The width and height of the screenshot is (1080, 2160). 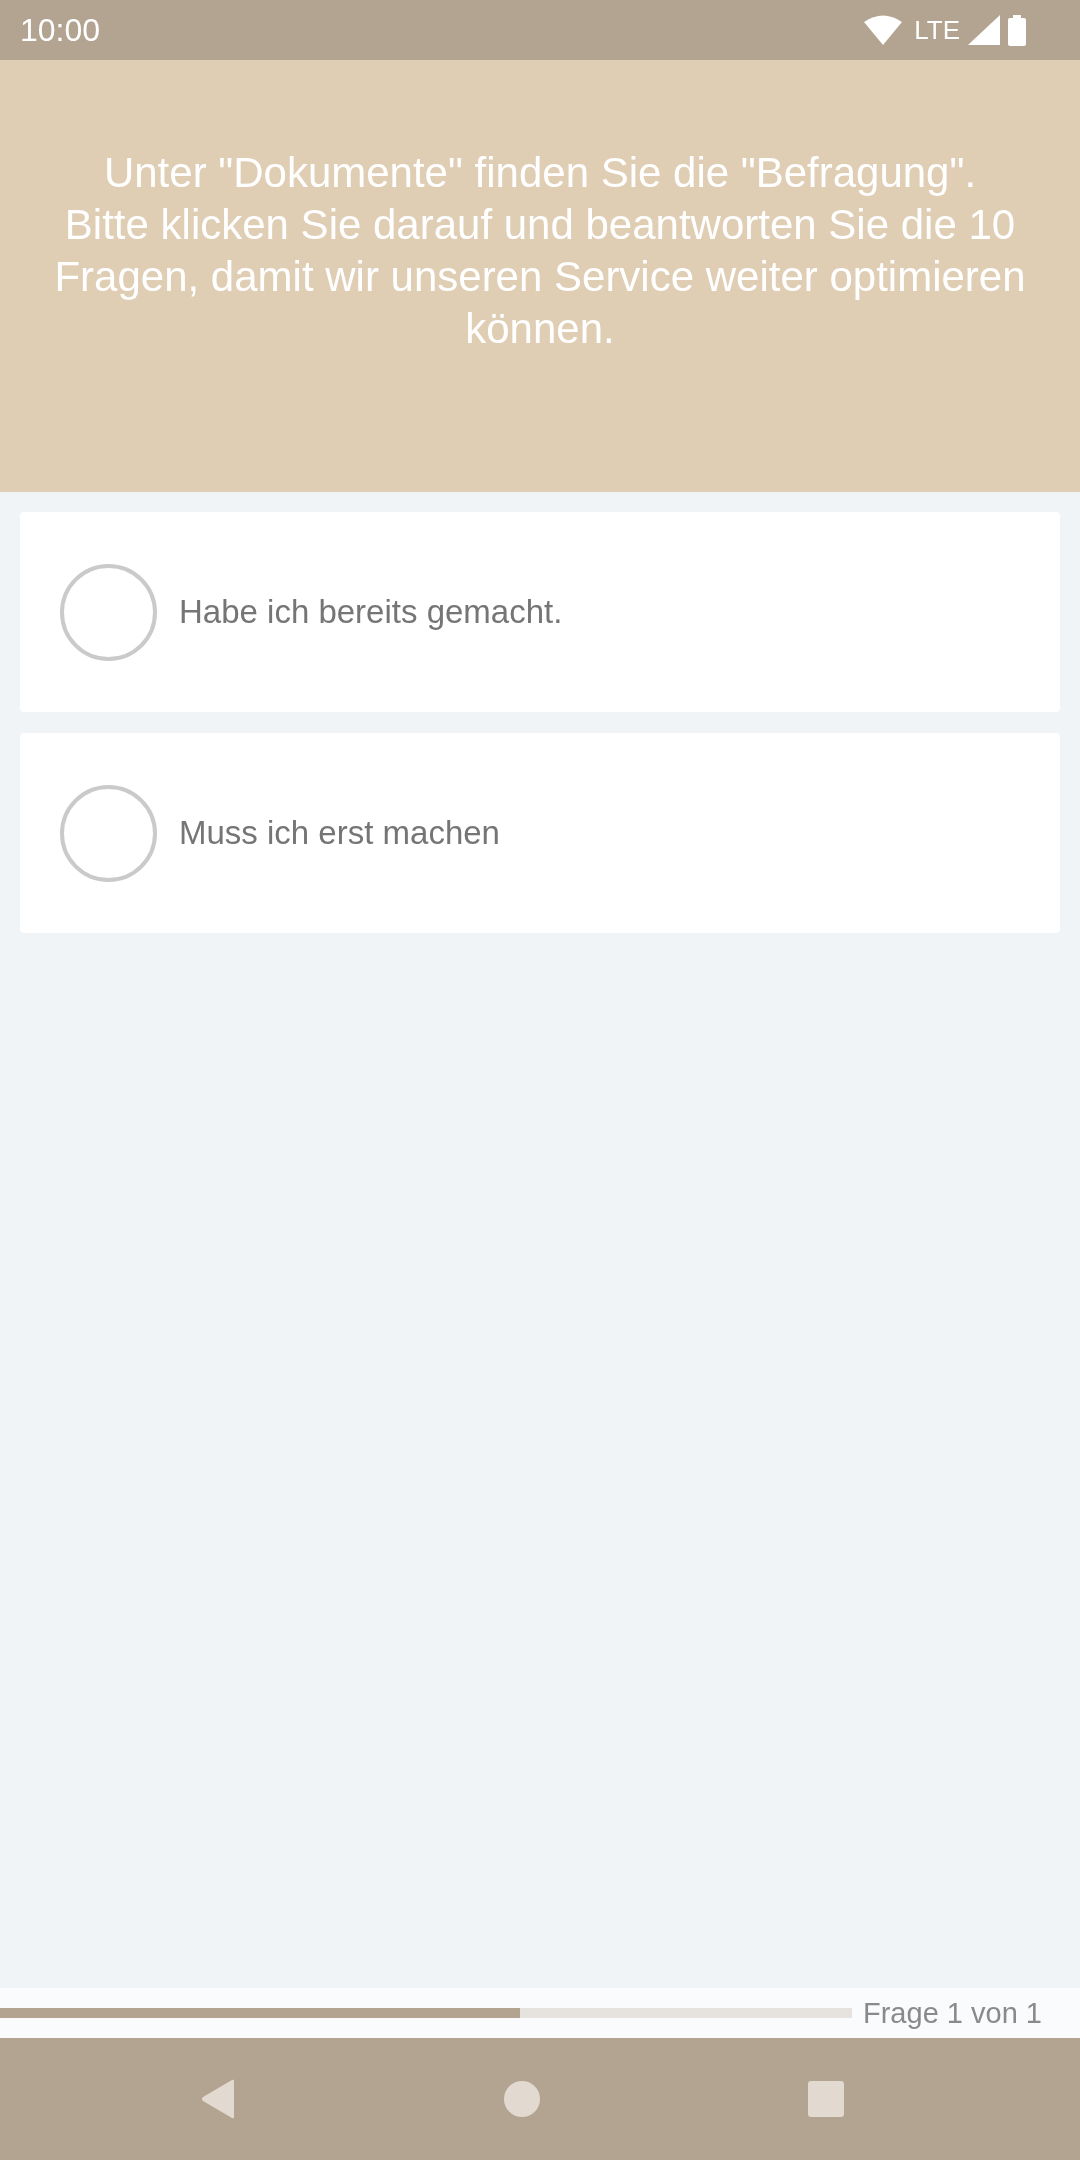 What do you see at coordinates (540, 833) in the screenshot?
I see `answer-option: Muss ich erst machen` at bounding box center [540, 833].